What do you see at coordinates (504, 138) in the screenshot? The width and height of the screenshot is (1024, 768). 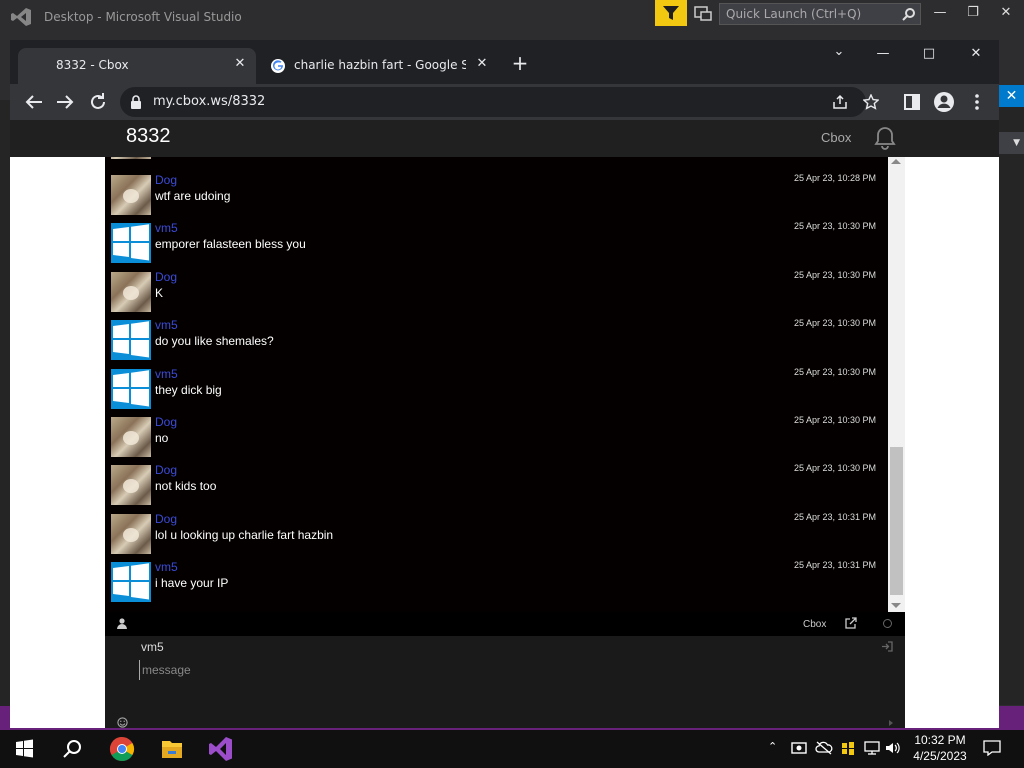 I see `cbox-header: 8332 Cbox` at bounding box center [504, 138].